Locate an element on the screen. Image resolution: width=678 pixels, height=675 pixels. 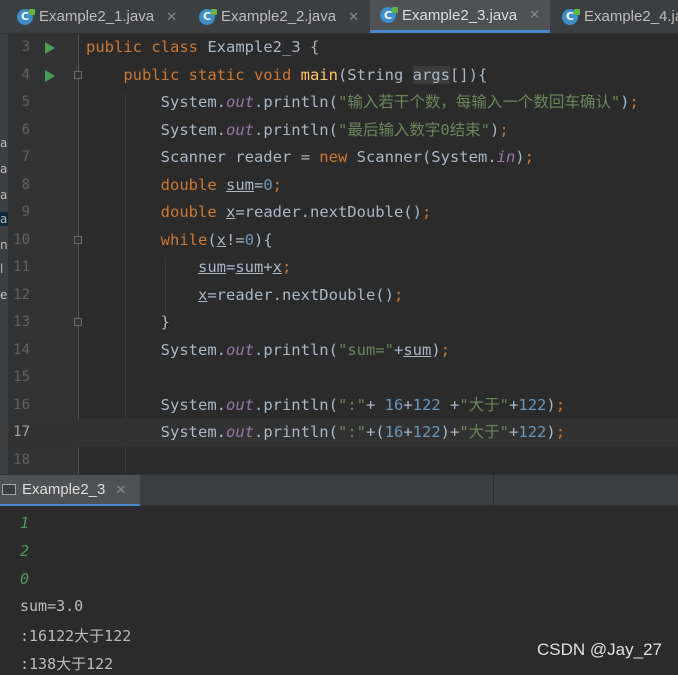
tab-example2-2: C Example2_2.java ✕ is located at coordinates (279, 16).